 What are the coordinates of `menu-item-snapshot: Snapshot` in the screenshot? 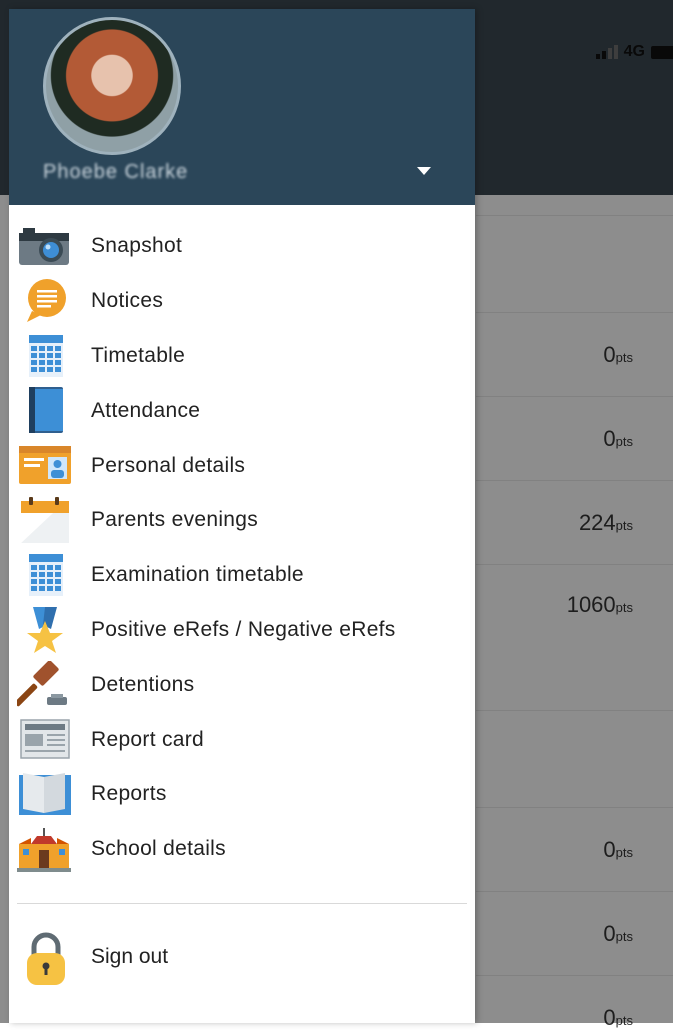 It's located at (242, 246).